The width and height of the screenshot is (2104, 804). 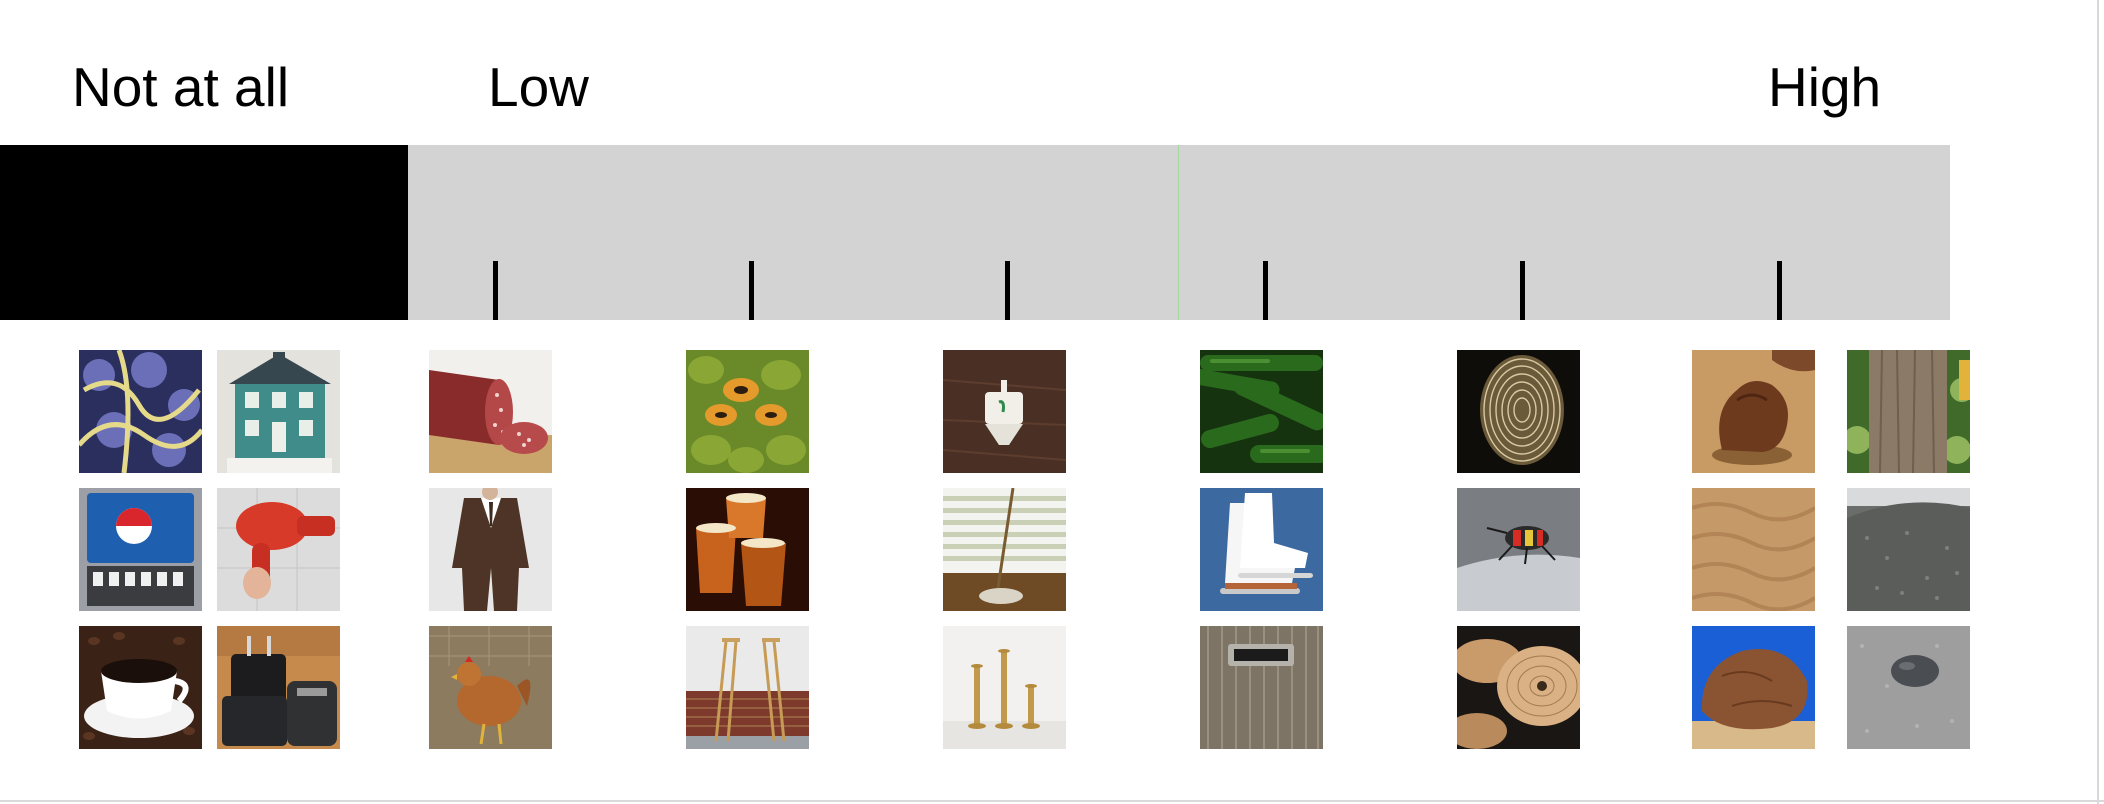 I want to click on image-cymbals, so click(x=1518, y=687).